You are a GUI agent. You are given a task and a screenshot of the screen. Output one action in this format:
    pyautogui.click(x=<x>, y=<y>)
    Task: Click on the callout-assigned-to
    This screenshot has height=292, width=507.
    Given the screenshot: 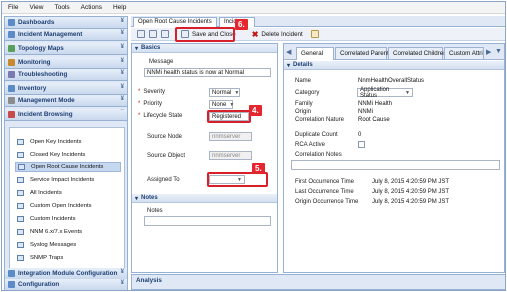 What is the action you would take?
    pyautogui.click(x=237, y=179)
    